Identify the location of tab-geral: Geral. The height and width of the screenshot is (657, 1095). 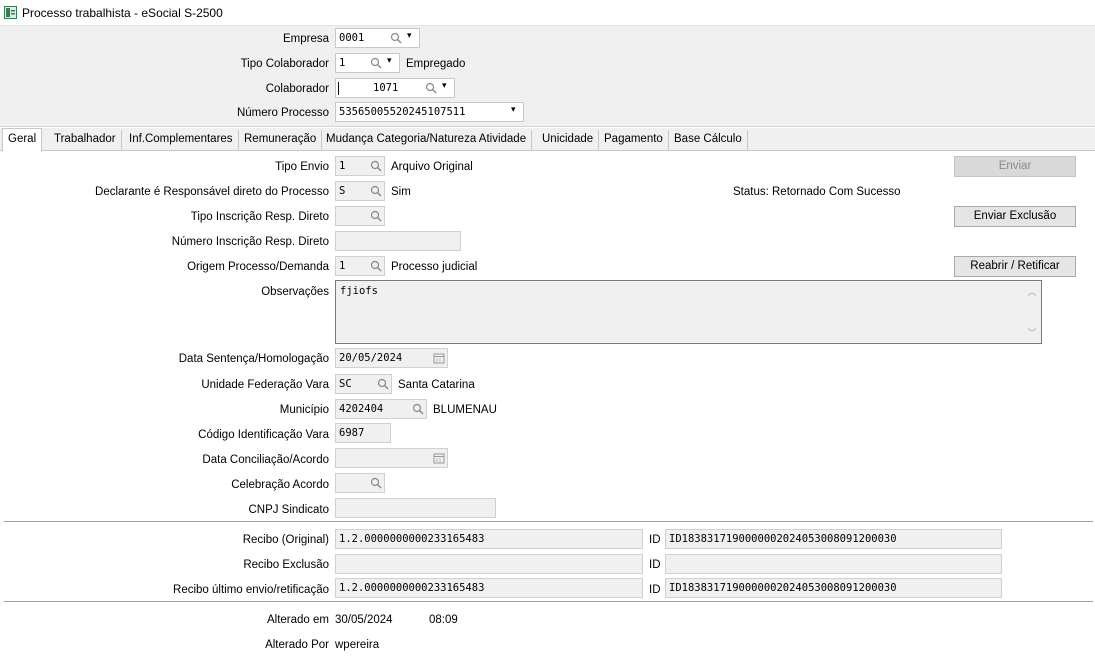
(22, 140).